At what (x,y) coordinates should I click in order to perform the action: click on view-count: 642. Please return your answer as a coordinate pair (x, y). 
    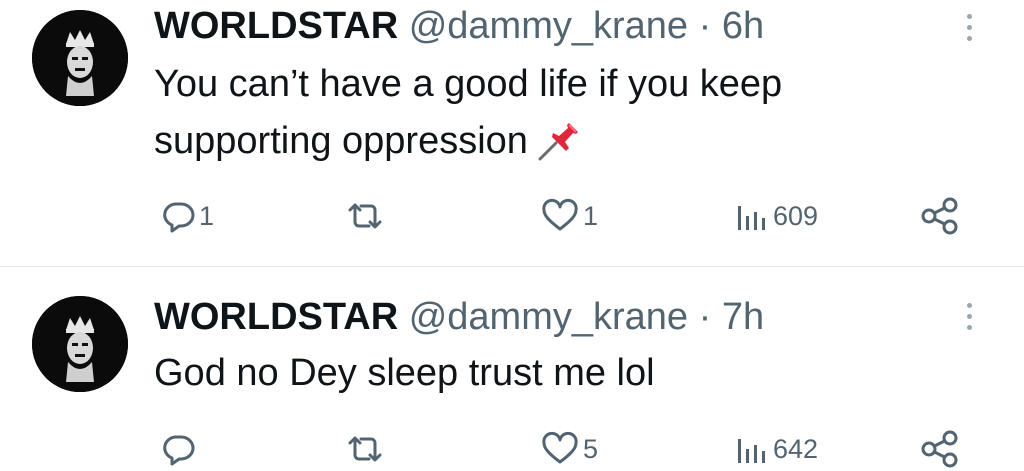
    Looking at the image, I should click on (796, 448).